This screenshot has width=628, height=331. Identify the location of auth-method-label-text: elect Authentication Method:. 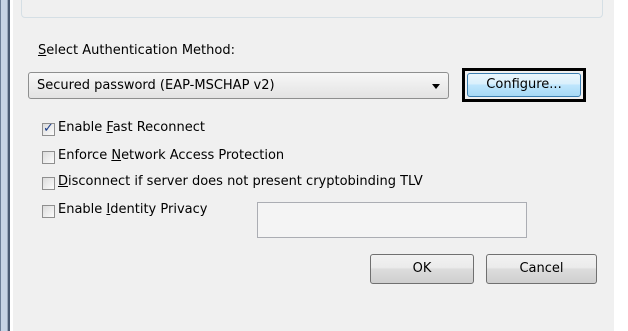
(140, 50).